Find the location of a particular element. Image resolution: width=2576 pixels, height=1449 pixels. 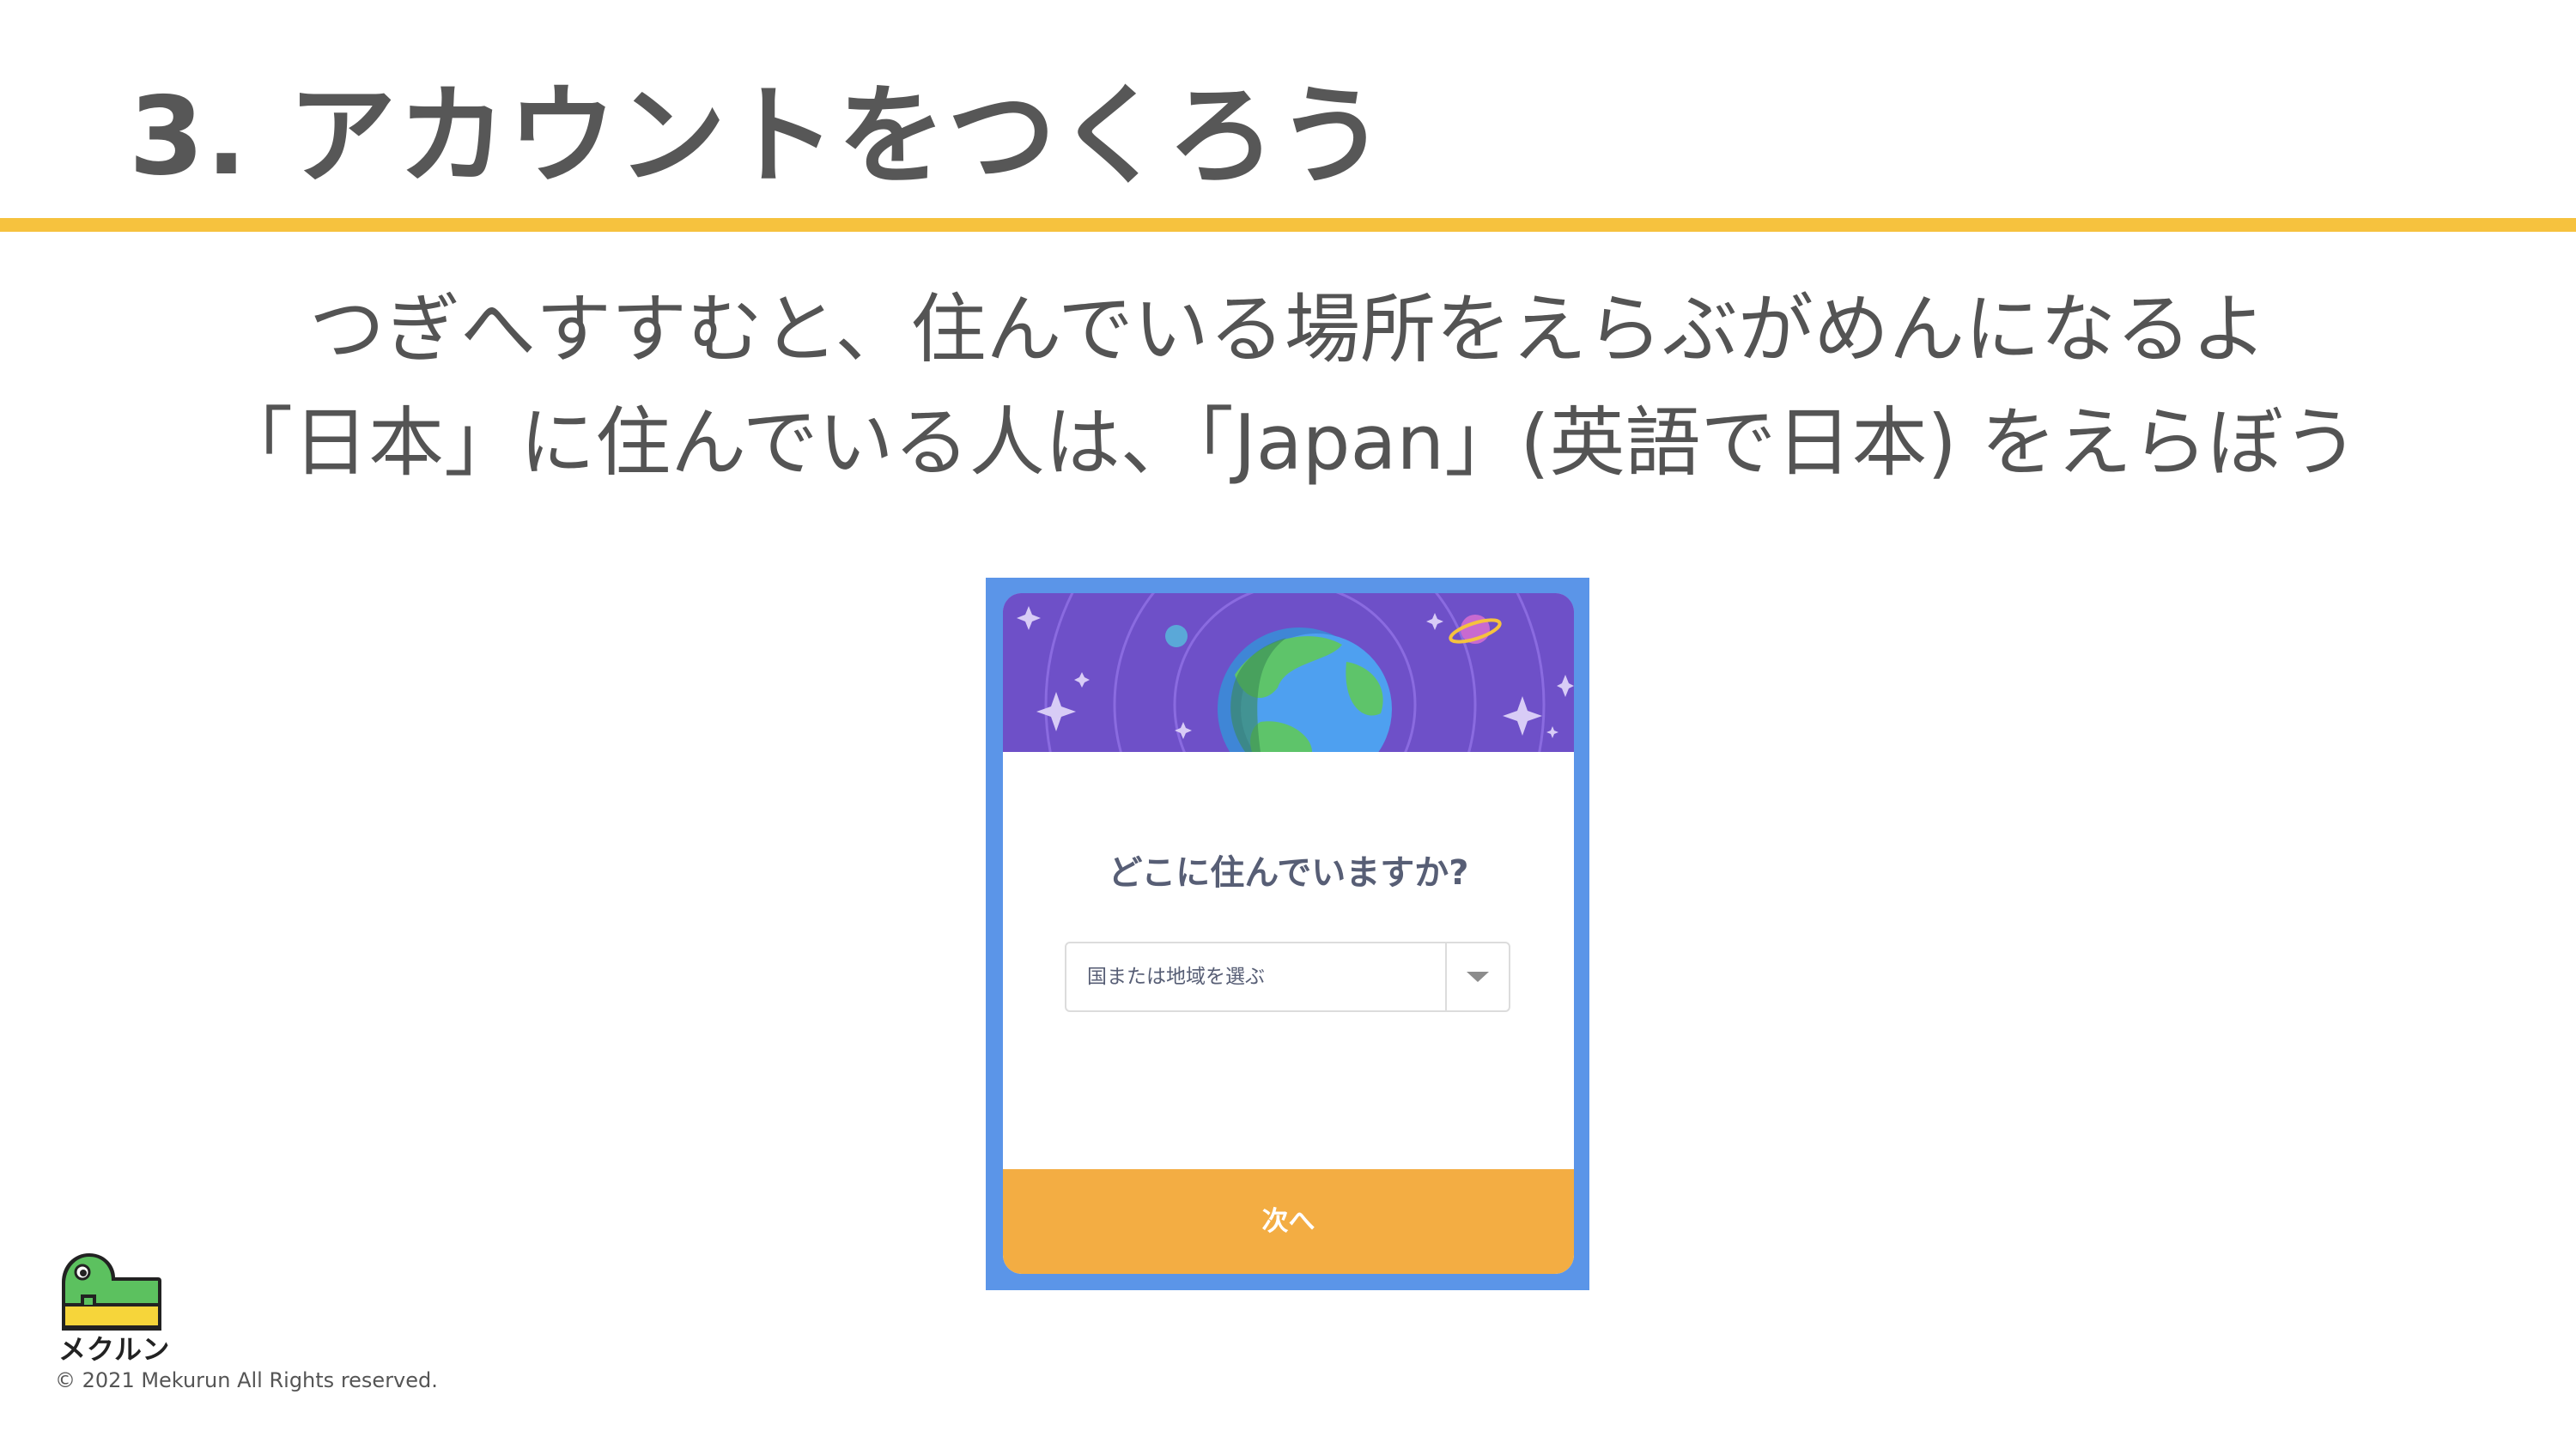

space-banner-illustration is located at coordinates (1288, 672).